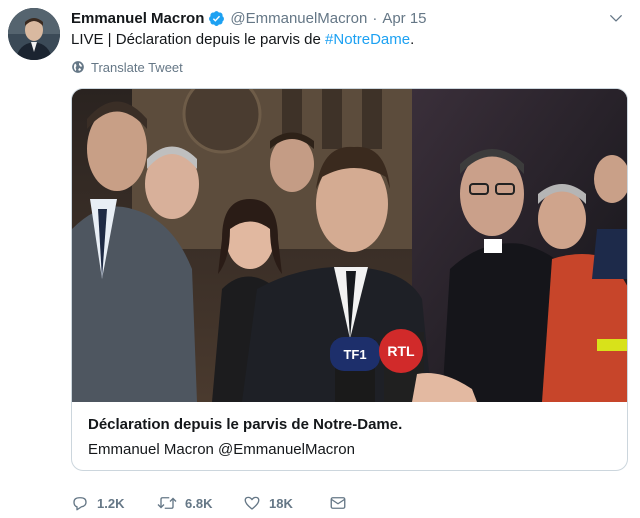 This screenshot has width=640, height=518. What do you see at coordinates (401, 351) in the screenshot?
I see `mic-label-rtl: RTL` at bounding box center [401, 351].